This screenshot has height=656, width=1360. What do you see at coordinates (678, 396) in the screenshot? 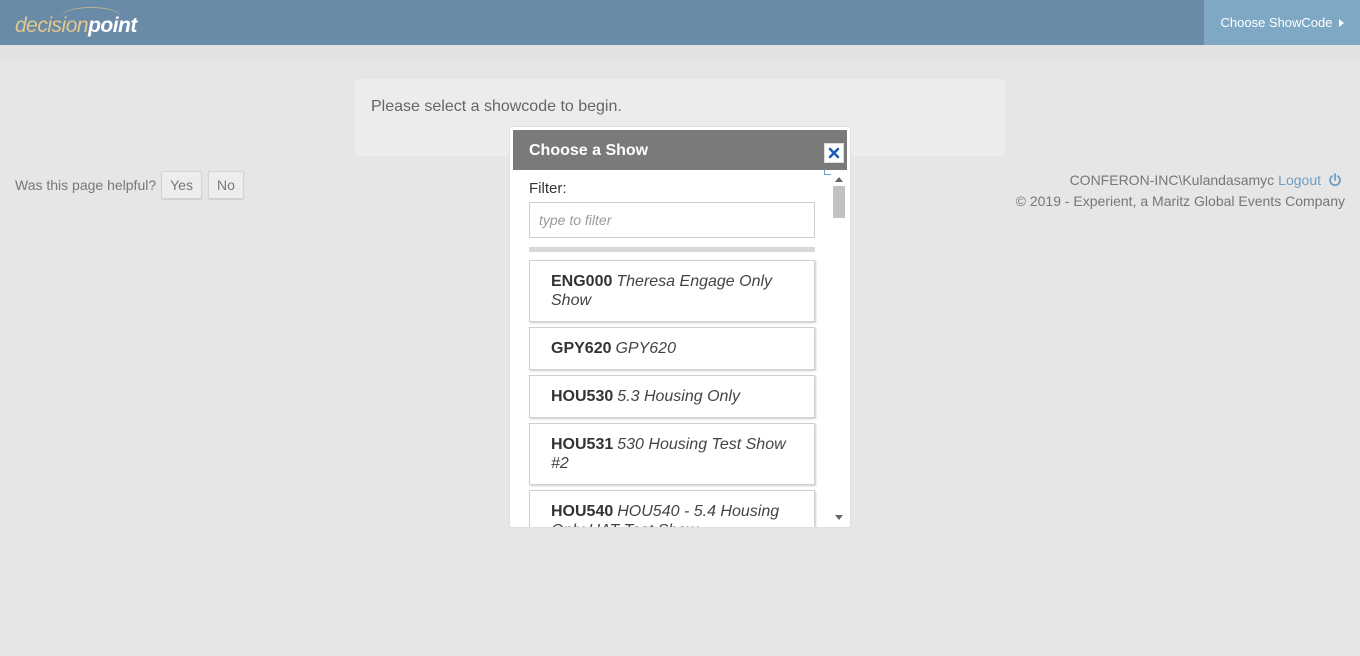
I see `show-name: 5.3 Housing Only` at bounding box center [678, 396].